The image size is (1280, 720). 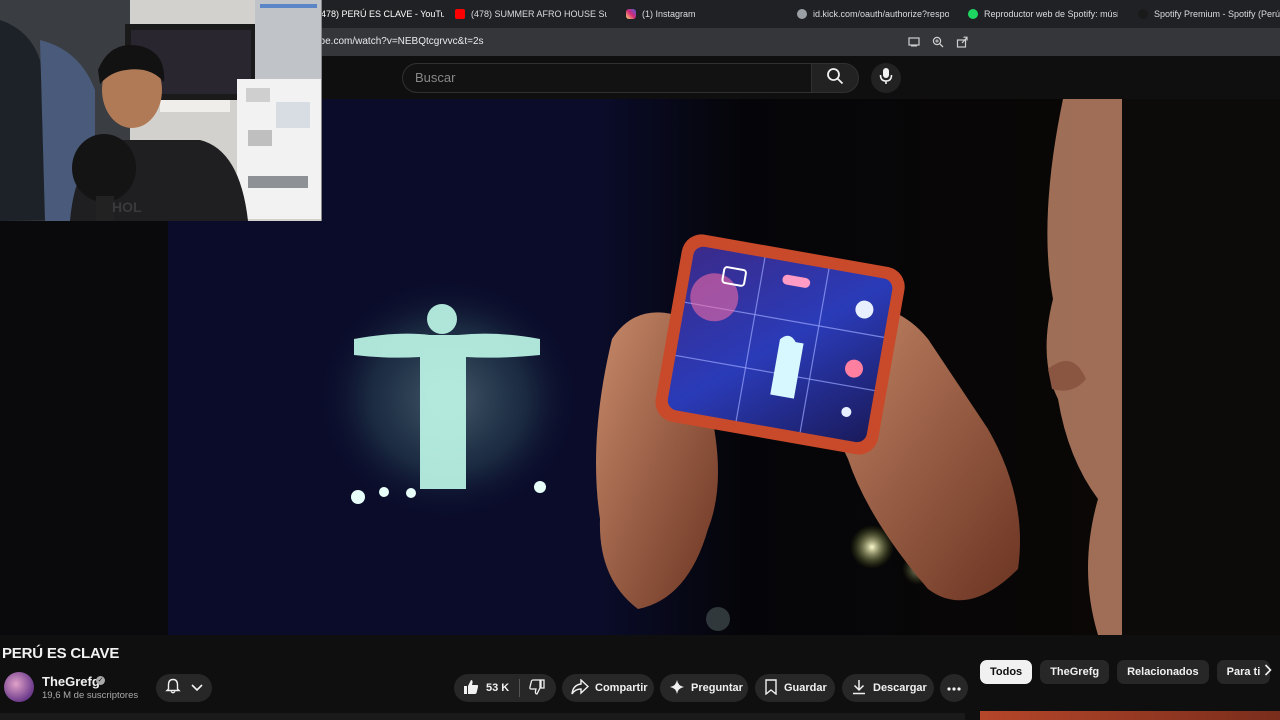 What do you see at coordinates (1217, 14) in the screenshot?
I see `tab-label: Spotify Premium - Spotify (Perú)` at bounding box center [1217, 14].